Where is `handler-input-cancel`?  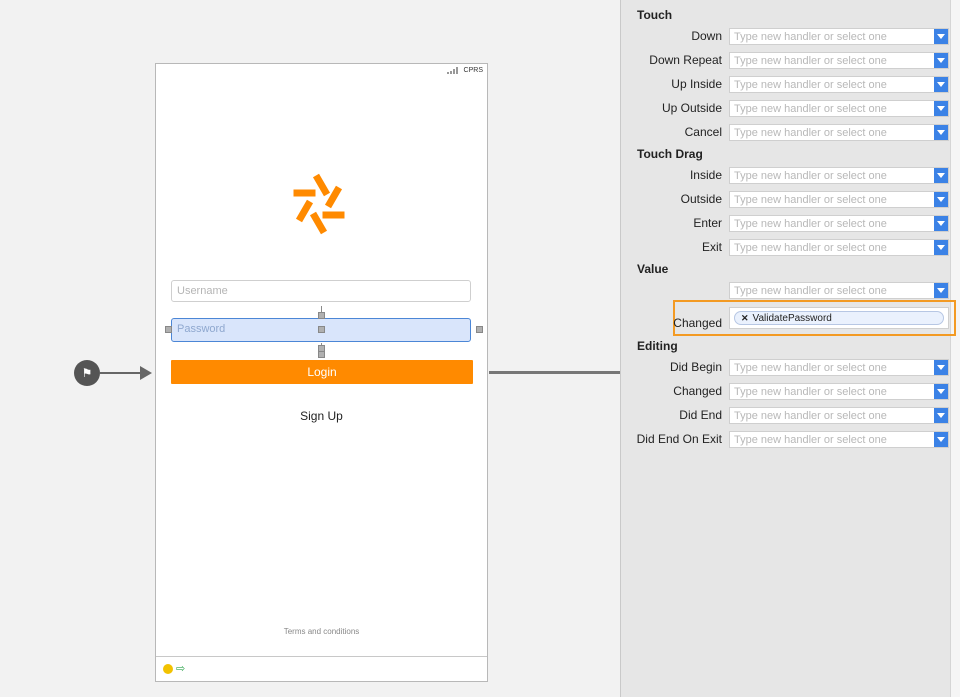 handler-input-cancel is located at coordinates (834, 132).